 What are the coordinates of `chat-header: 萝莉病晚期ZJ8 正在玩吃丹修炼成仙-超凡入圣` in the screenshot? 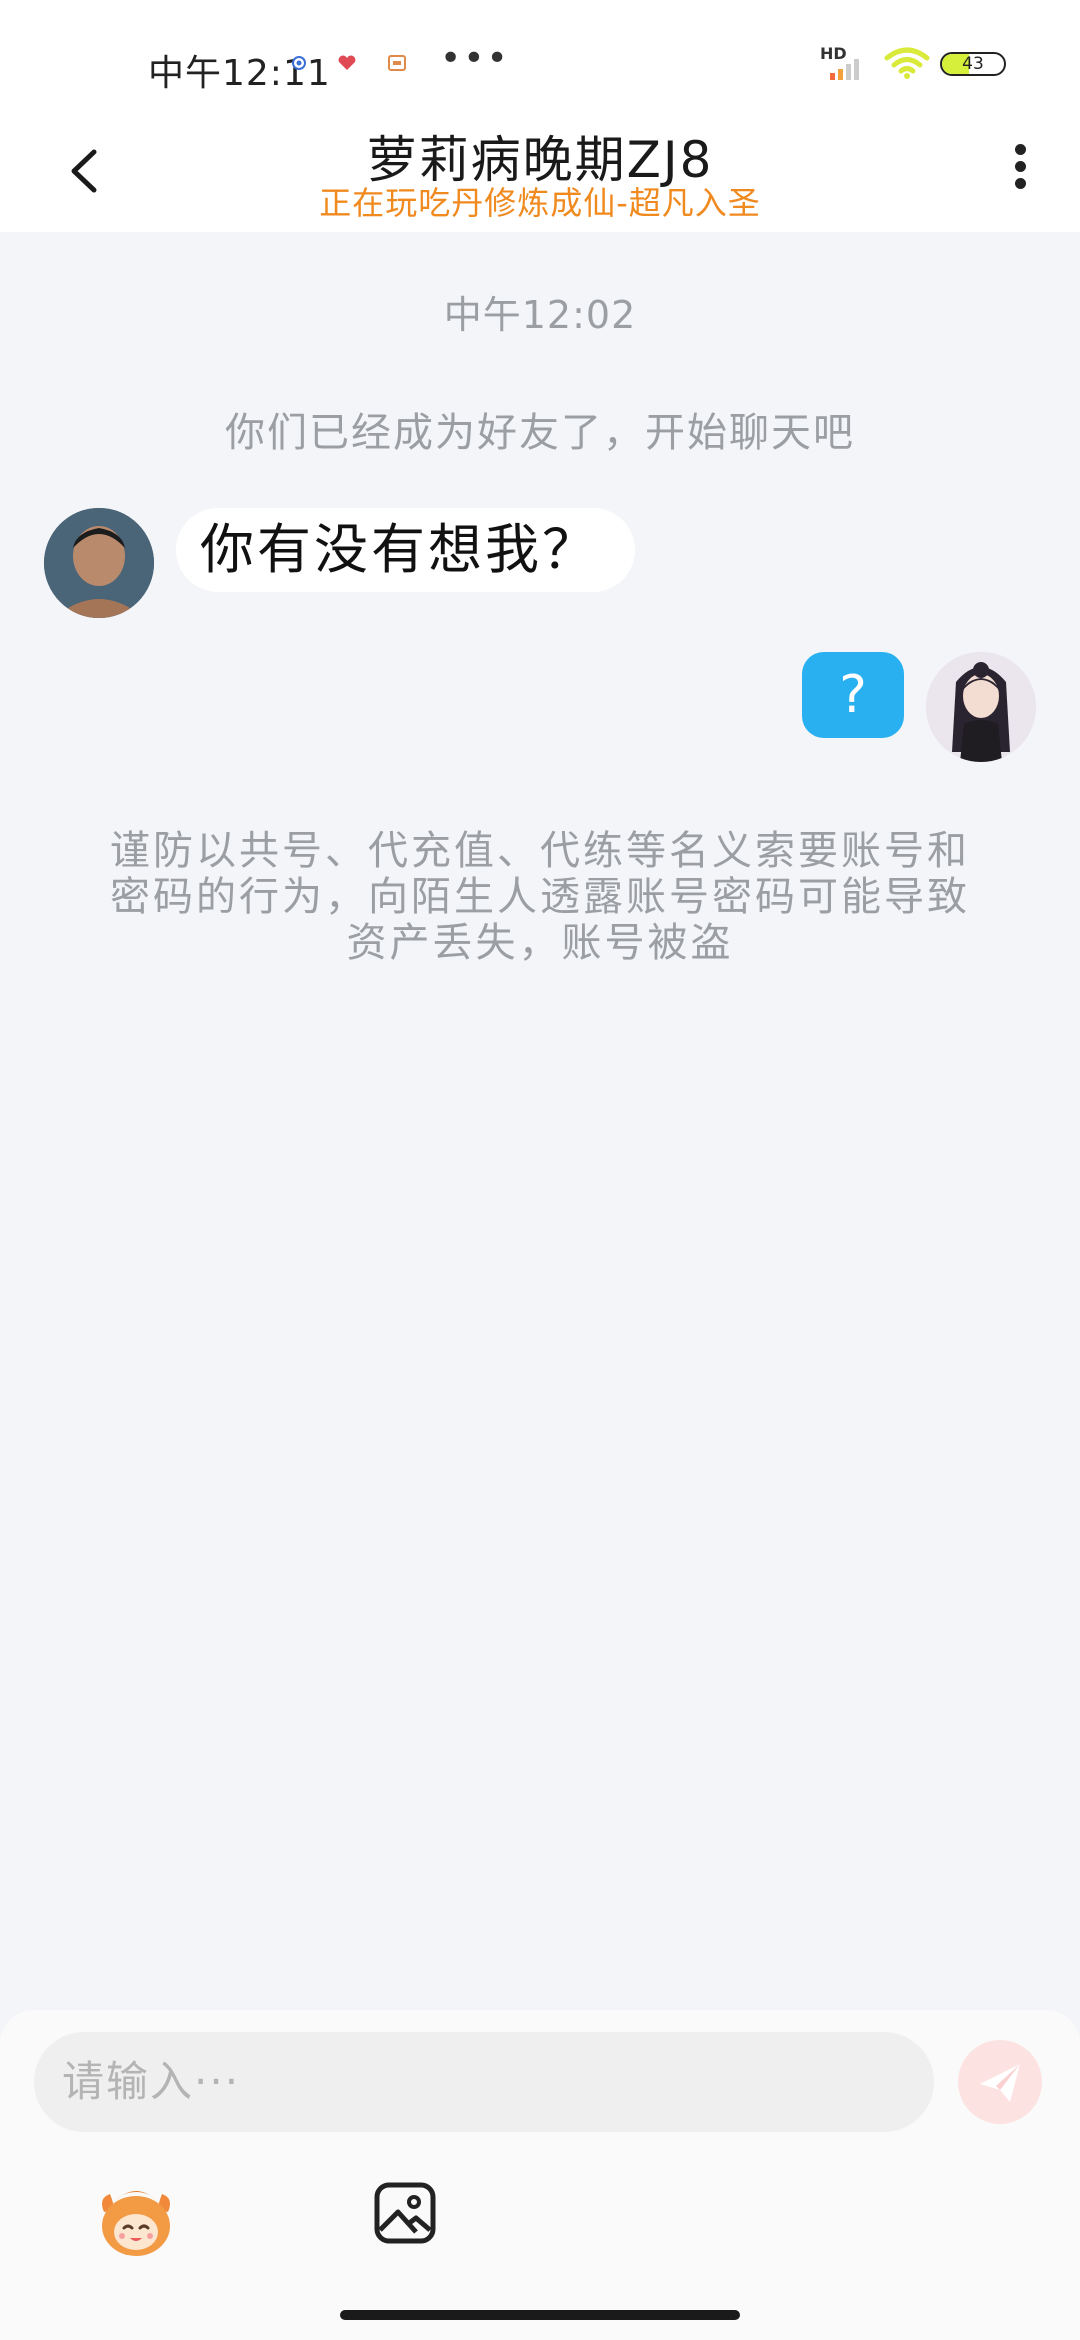 It's located at (540, 176).